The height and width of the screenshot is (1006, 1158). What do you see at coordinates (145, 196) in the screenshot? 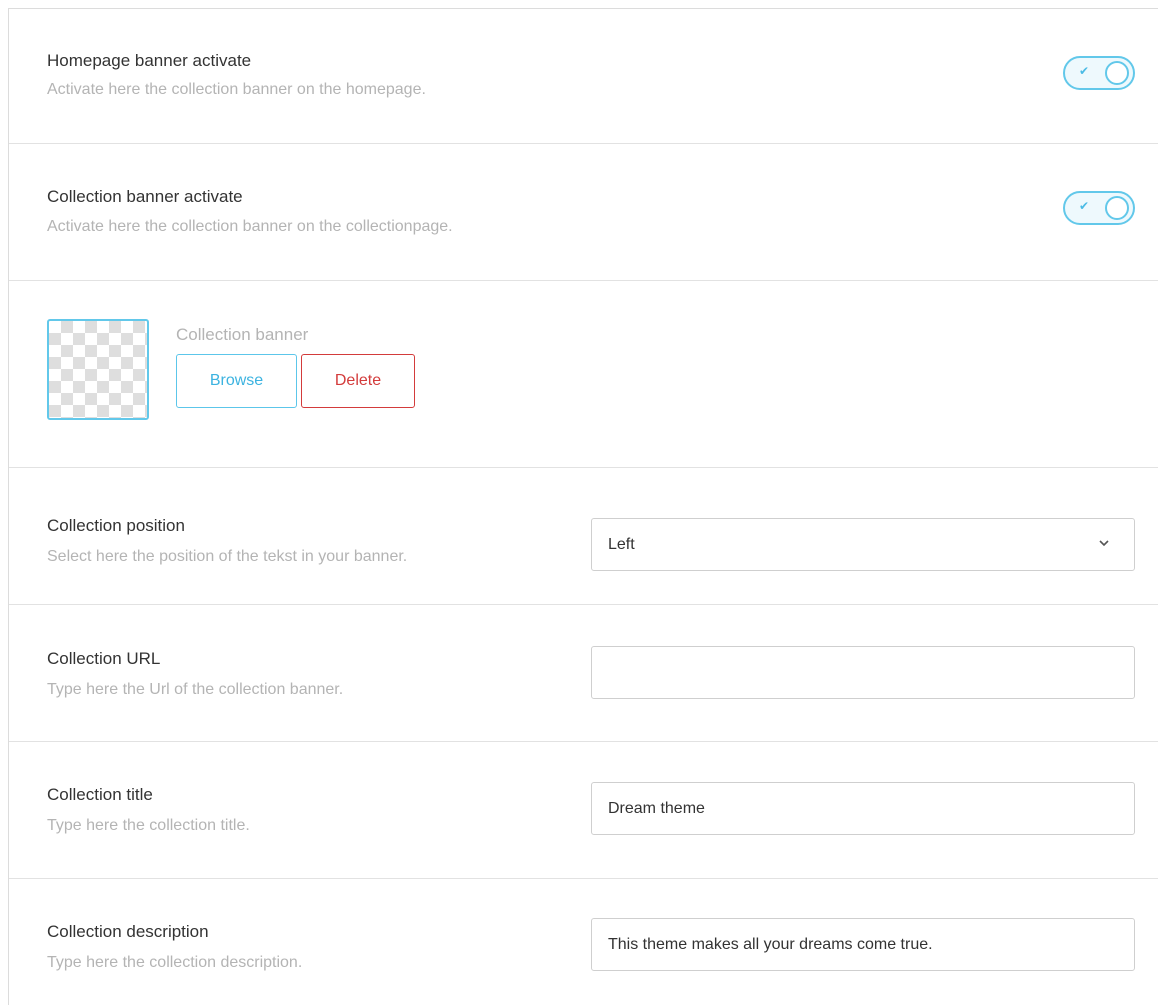
I see `collection-banner-label: Collection banner activate` at bounding box center [145, 196].